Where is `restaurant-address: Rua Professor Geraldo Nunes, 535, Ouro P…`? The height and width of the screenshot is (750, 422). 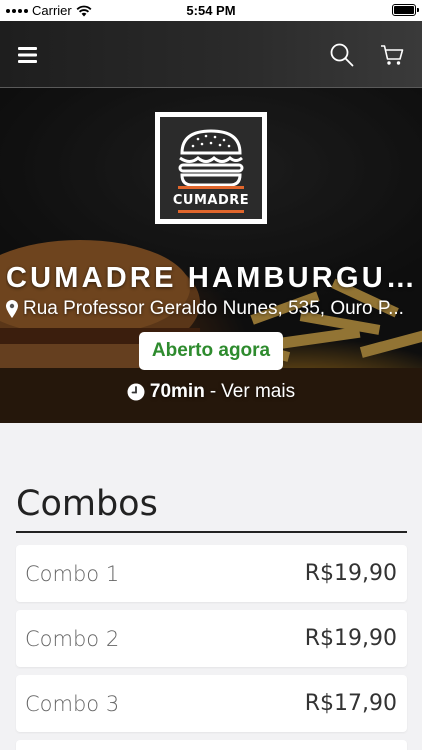 restaurant-address: Rua Professor Geraldo Nunes, 535, Ouro P… is located at coordinates (212, 309).